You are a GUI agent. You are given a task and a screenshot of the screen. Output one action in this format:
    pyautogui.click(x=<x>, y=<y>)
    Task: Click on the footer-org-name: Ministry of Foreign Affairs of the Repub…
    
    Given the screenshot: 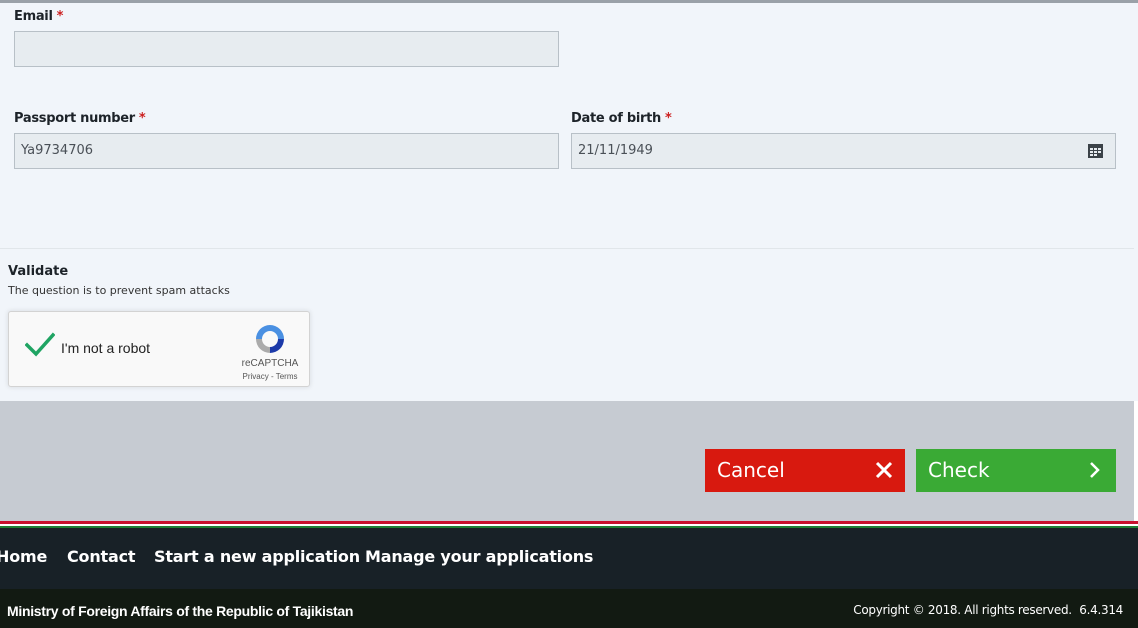 What is the action you would take?
    pyautogui.click(x=180, y=611)
    